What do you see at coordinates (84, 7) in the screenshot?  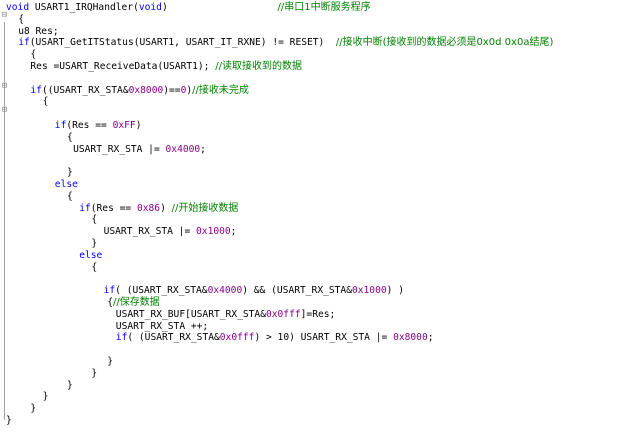 I see `code-token-plain: USART1_IRQHandler(` at bounding box center [84, 7].